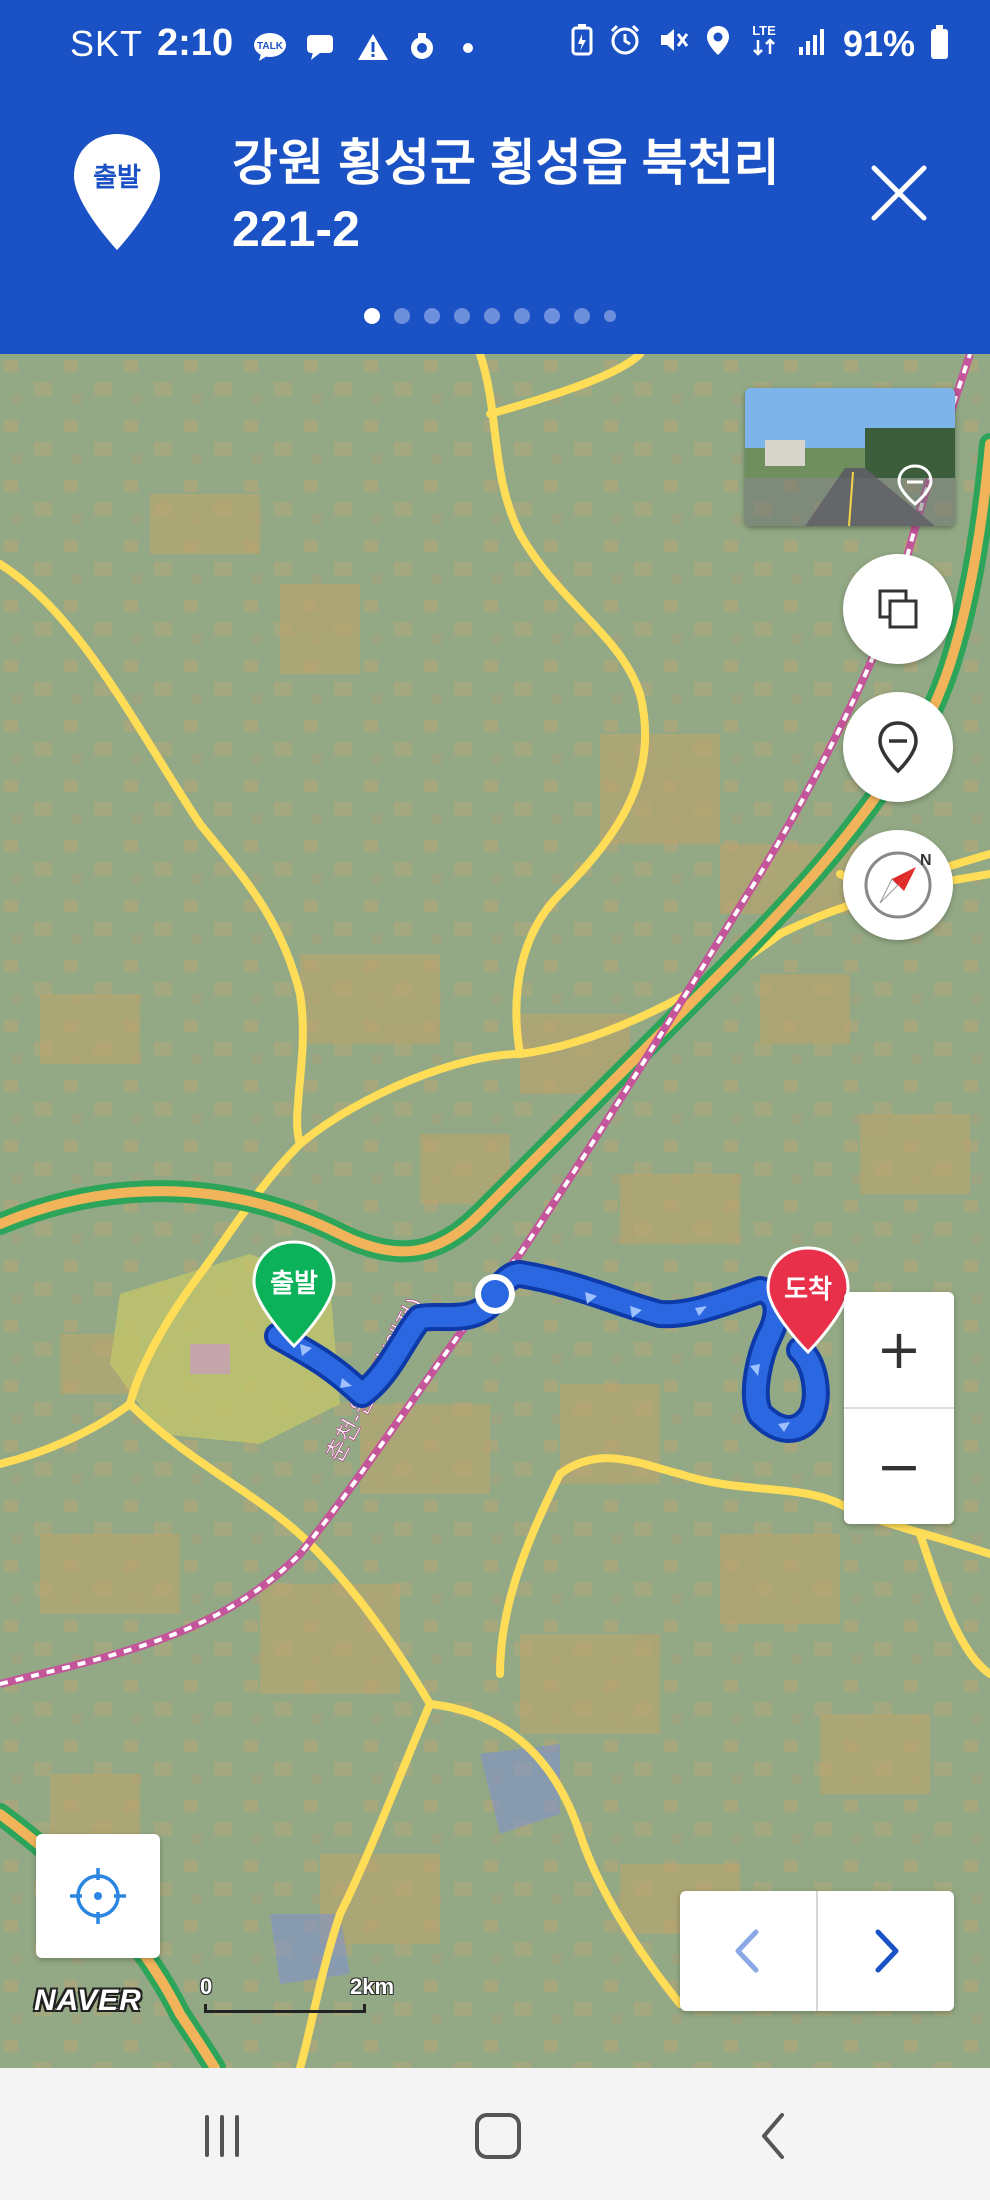 The image size is (990, 2200). I want to click on map-scale: 0 2km, so click(297, 1994).